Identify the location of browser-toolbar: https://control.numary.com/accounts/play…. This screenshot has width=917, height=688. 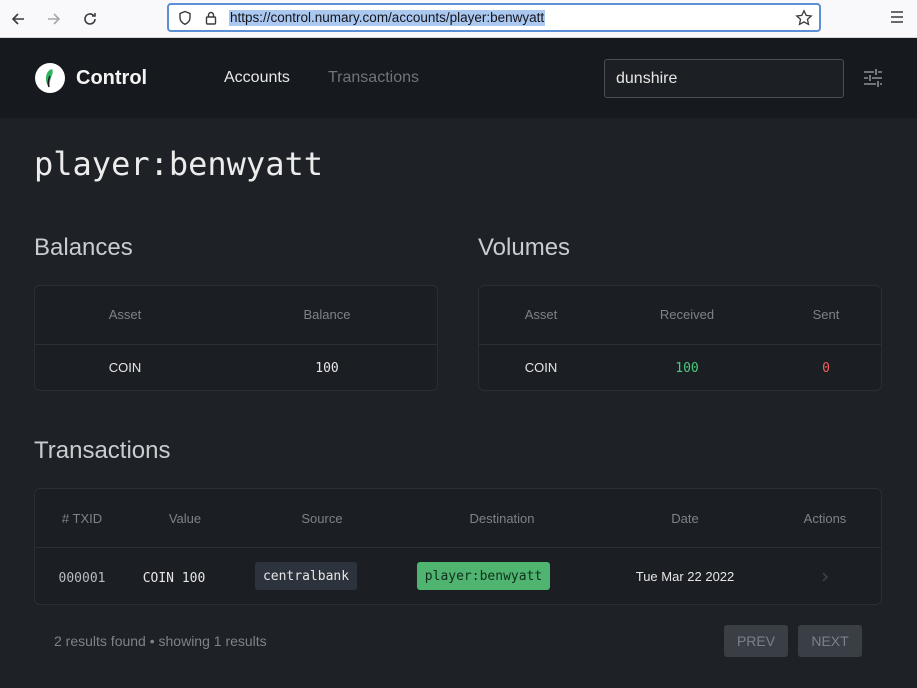
(458, 19).